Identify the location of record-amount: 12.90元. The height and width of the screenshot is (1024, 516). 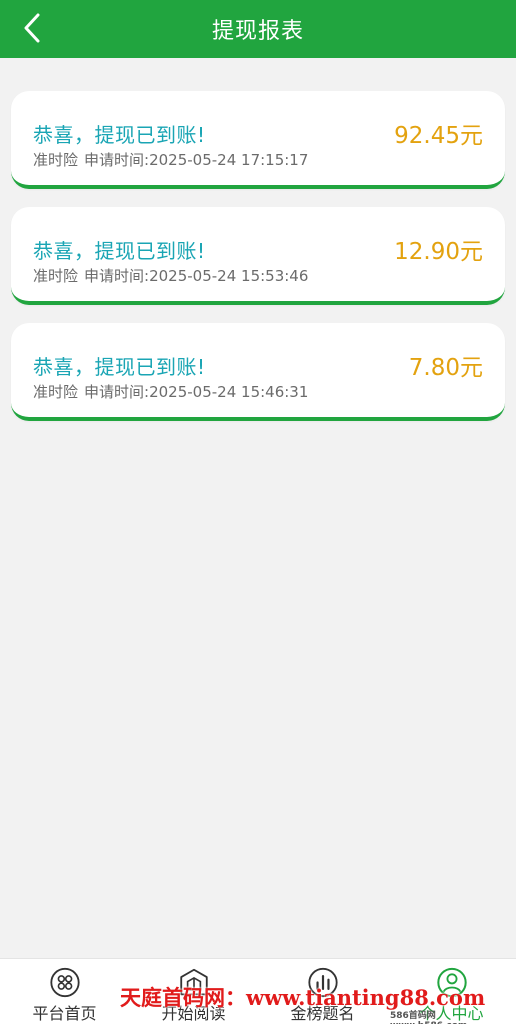
(438, 252).